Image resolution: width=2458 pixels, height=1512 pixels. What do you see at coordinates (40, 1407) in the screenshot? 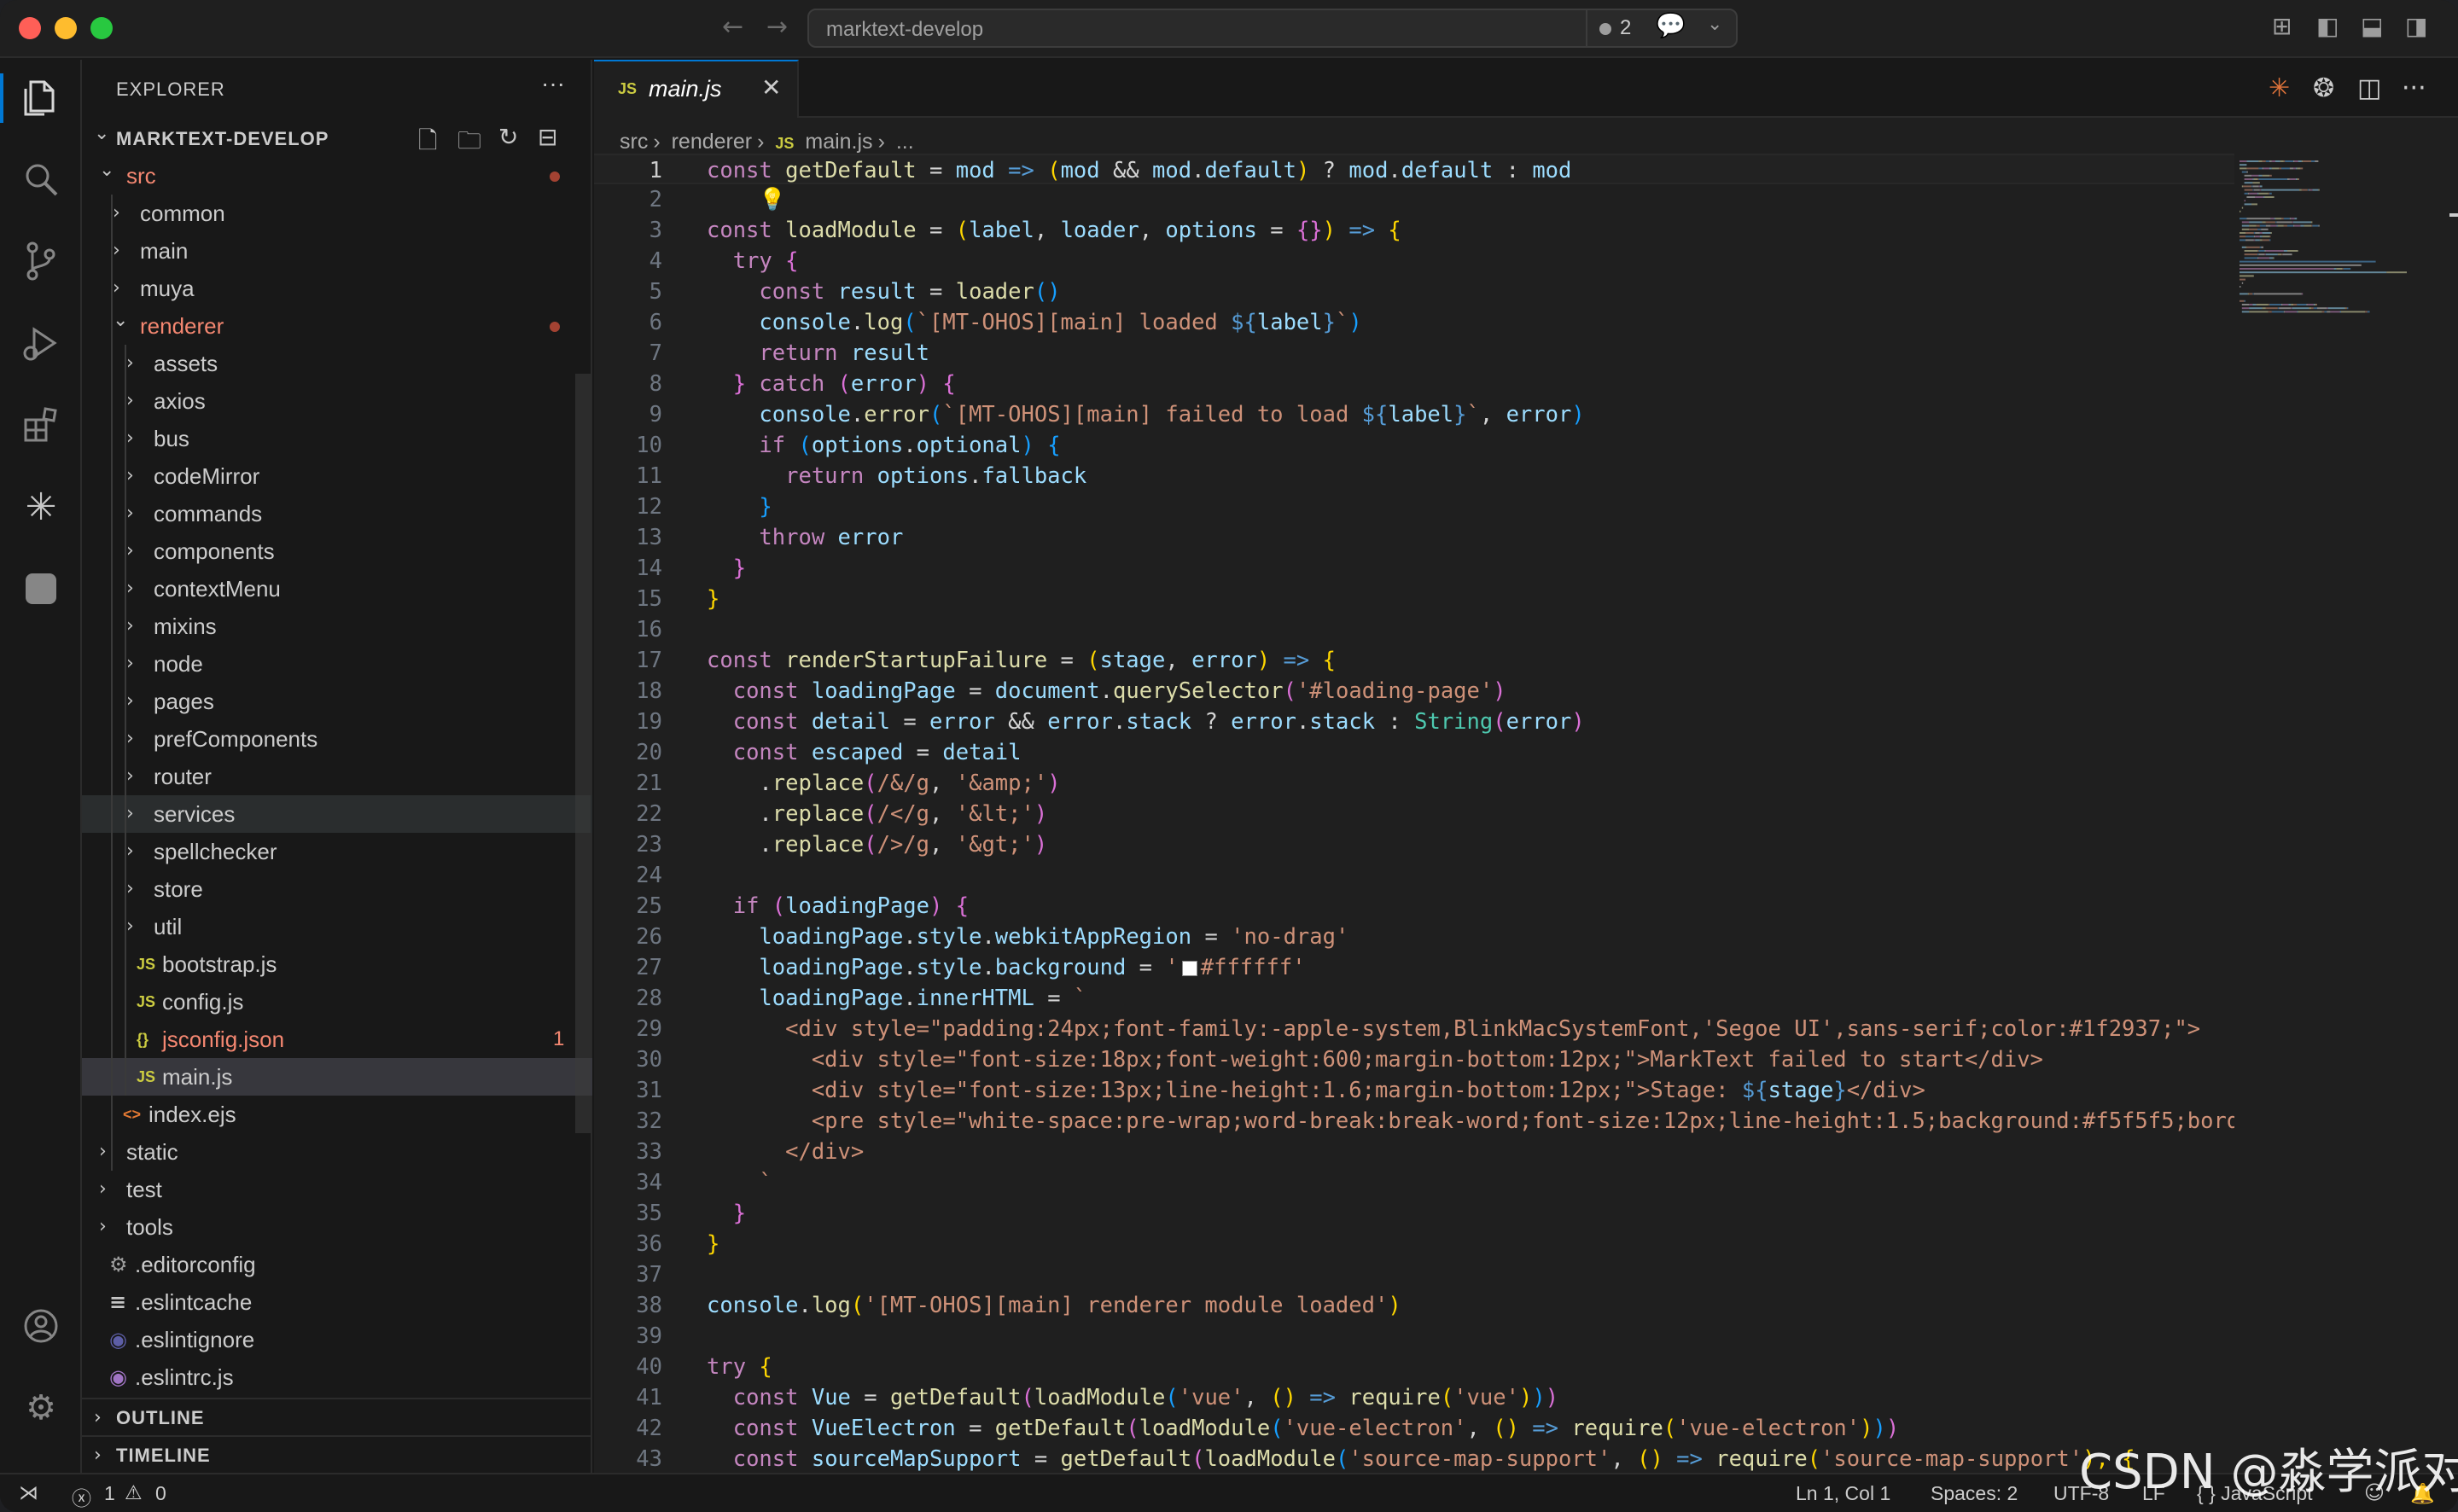
I see `gear-icon: ⚙` at bounding box center [40, 1407].